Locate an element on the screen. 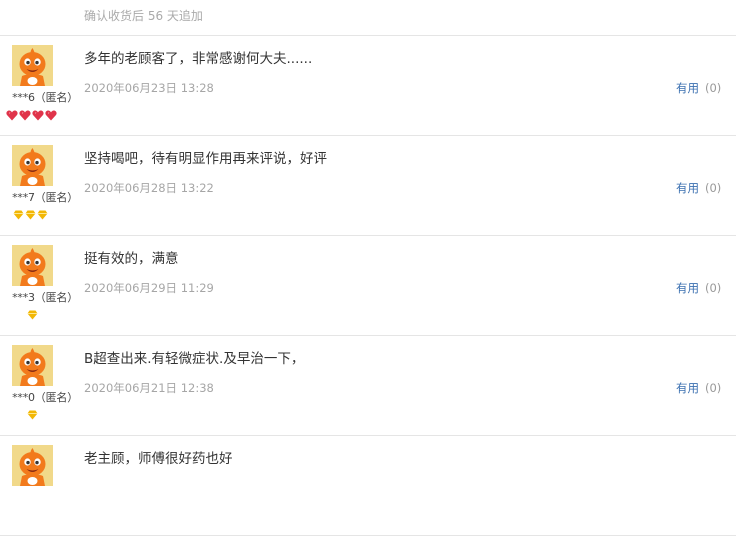  reviewer-name: ***3（匿名） is located at coordinates (45, 297).